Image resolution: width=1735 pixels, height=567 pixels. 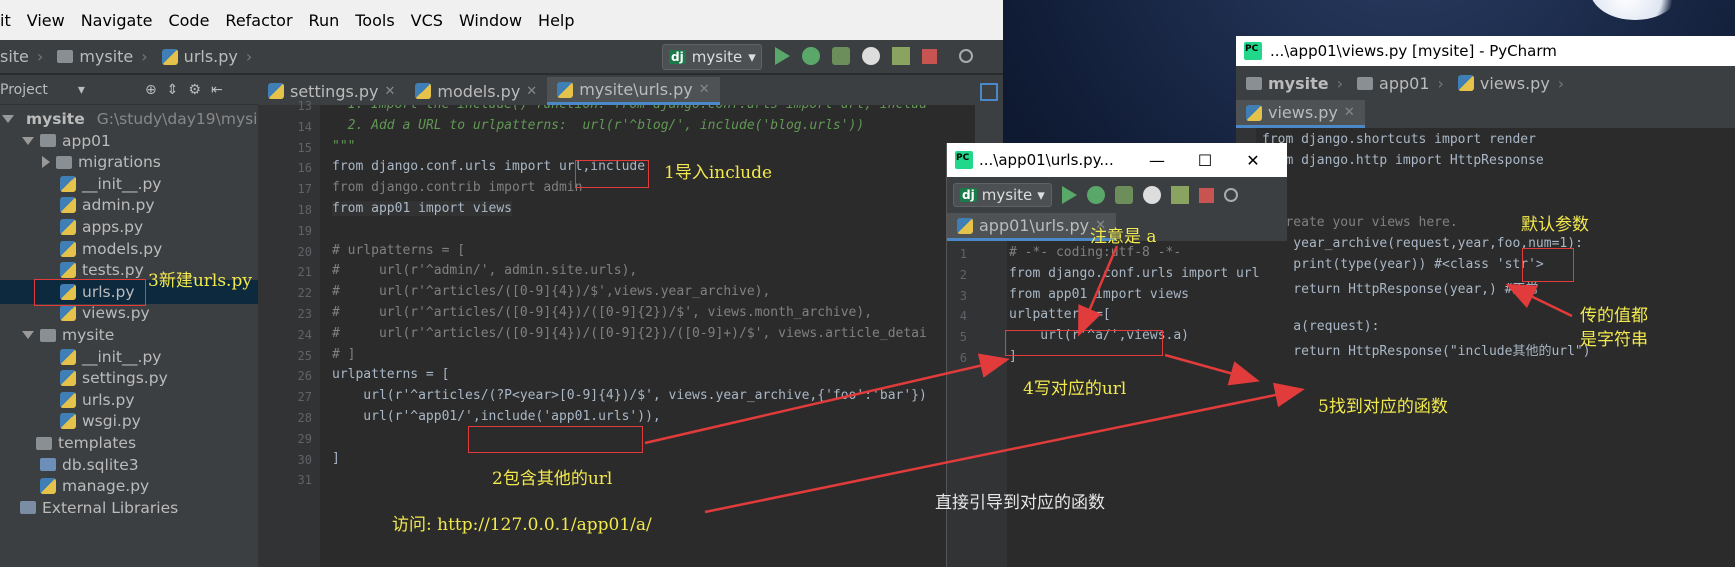 I want to click on tree-item-label: External Libraries, so click(x=110, y=507).